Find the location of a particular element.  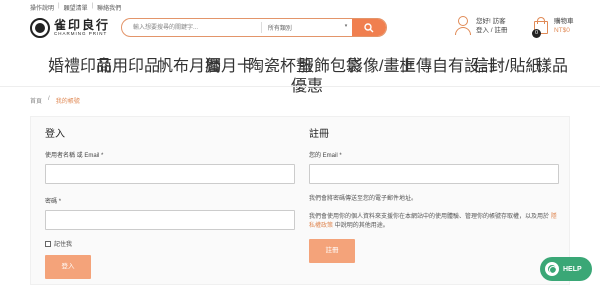

site-logo: 雀印良行 CHARMING PRINT is located at coordinates (70, 28).